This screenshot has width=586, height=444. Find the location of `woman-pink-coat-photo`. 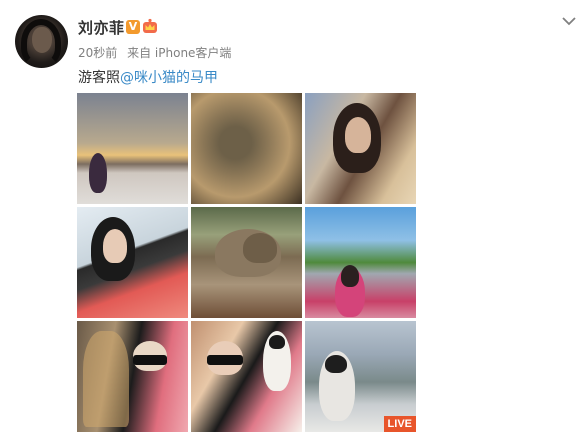

woman-pink-coat-photo is located at coordinates (132, 262).